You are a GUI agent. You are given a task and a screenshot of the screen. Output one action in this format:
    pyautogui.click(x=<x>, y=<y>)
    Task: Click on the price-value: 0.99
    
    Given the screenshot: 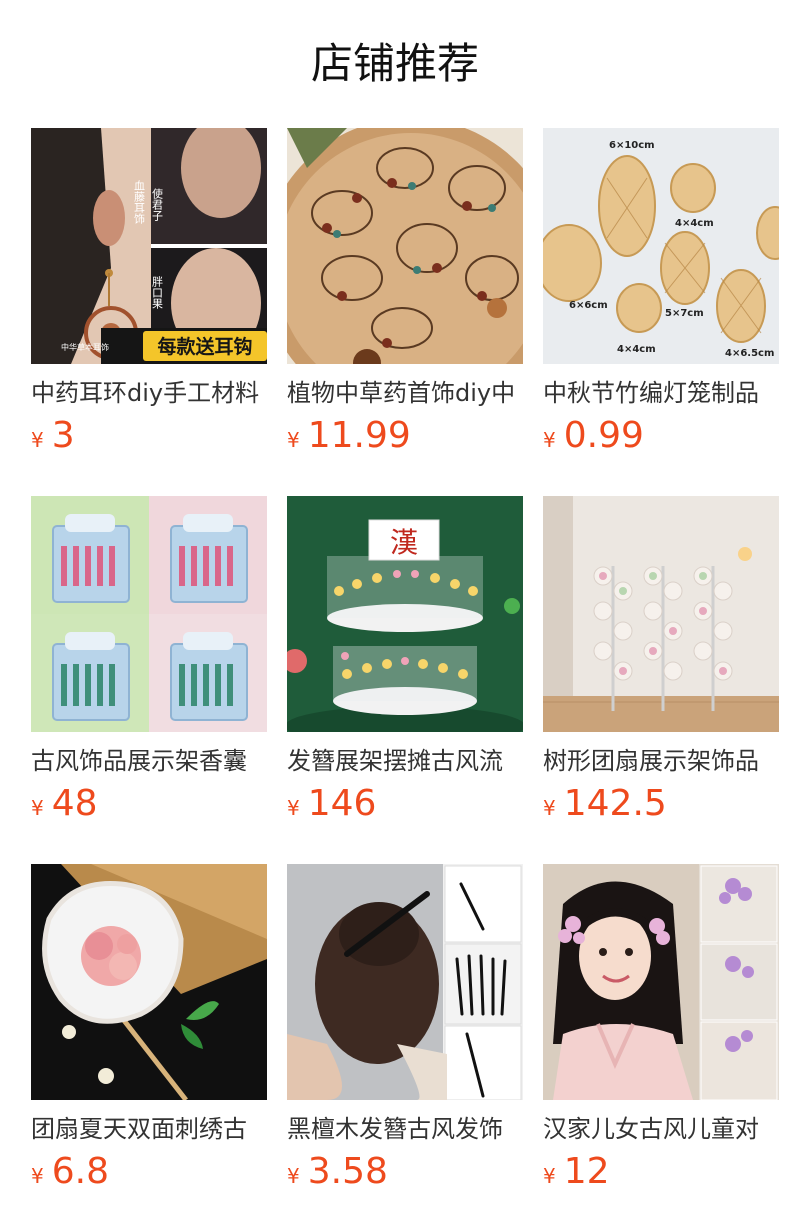 What is the action you would take?
    pyautogui.click(x=603, y=435)
    